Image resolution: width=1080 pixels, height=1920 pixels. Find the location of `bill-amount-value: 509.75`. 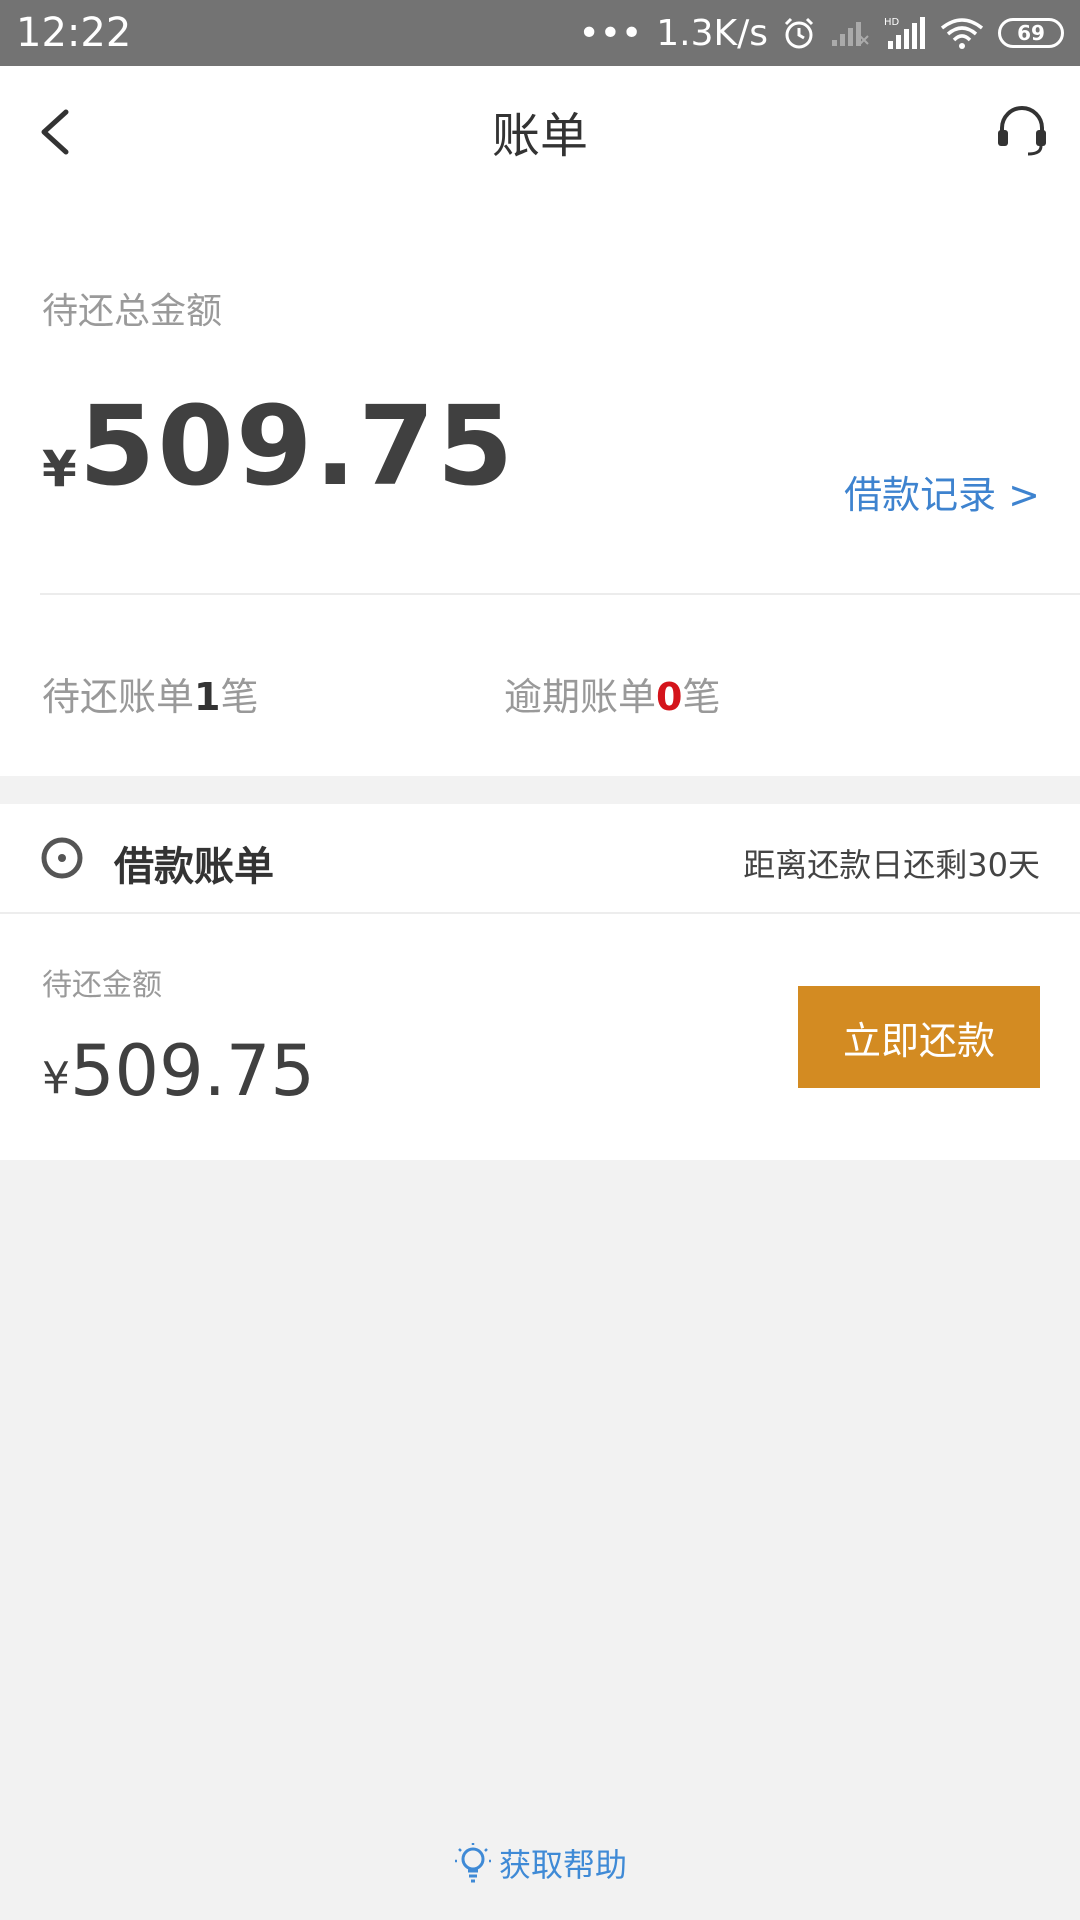

bill-amount-value: 509.75 is located at coordinates (192, 1071).